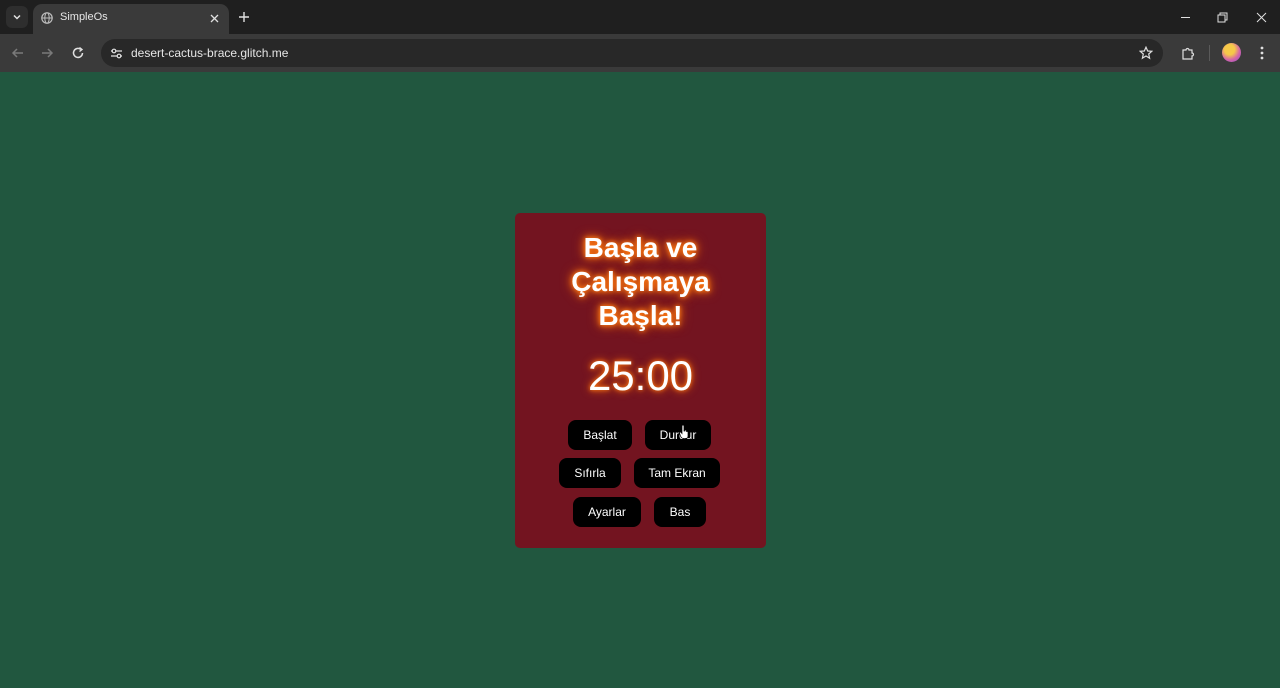  I want to click on minimize-icon, so click(1185, 17).